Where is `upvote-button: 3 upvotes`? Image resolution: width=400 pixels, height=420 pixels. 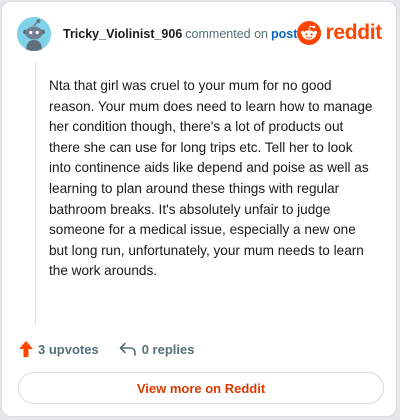
upvote-button: 3 upvotes is located at coordinates (58, 349).